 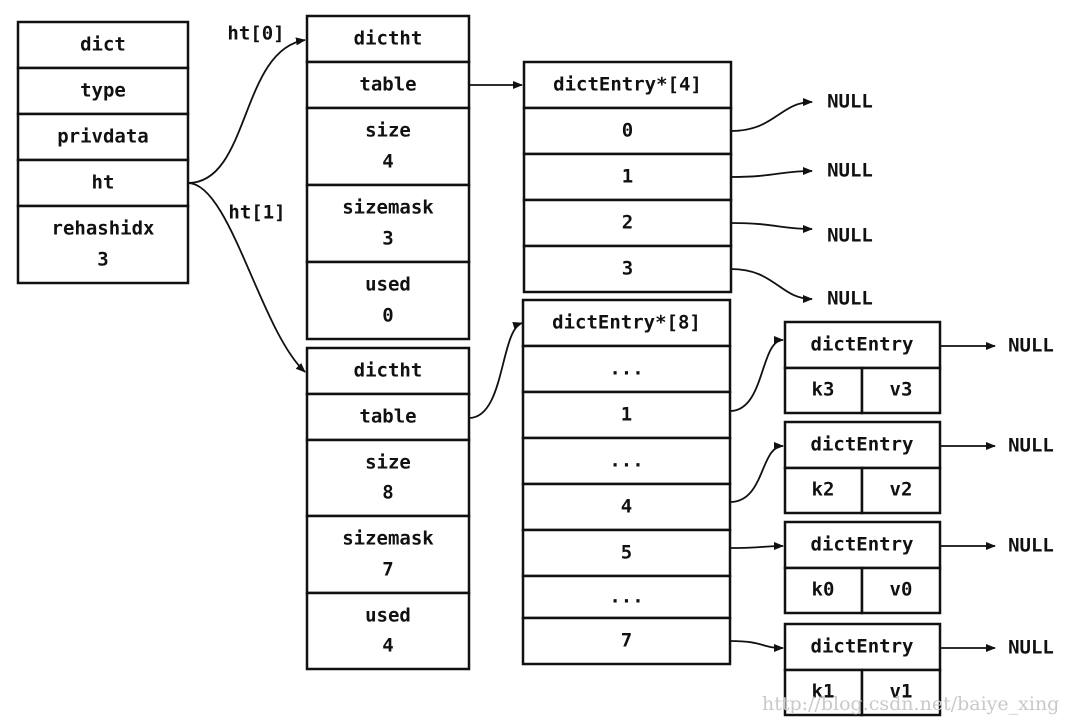 I want to click on dict-struct-field-privdata: privdata, so click(x=103, y=137).